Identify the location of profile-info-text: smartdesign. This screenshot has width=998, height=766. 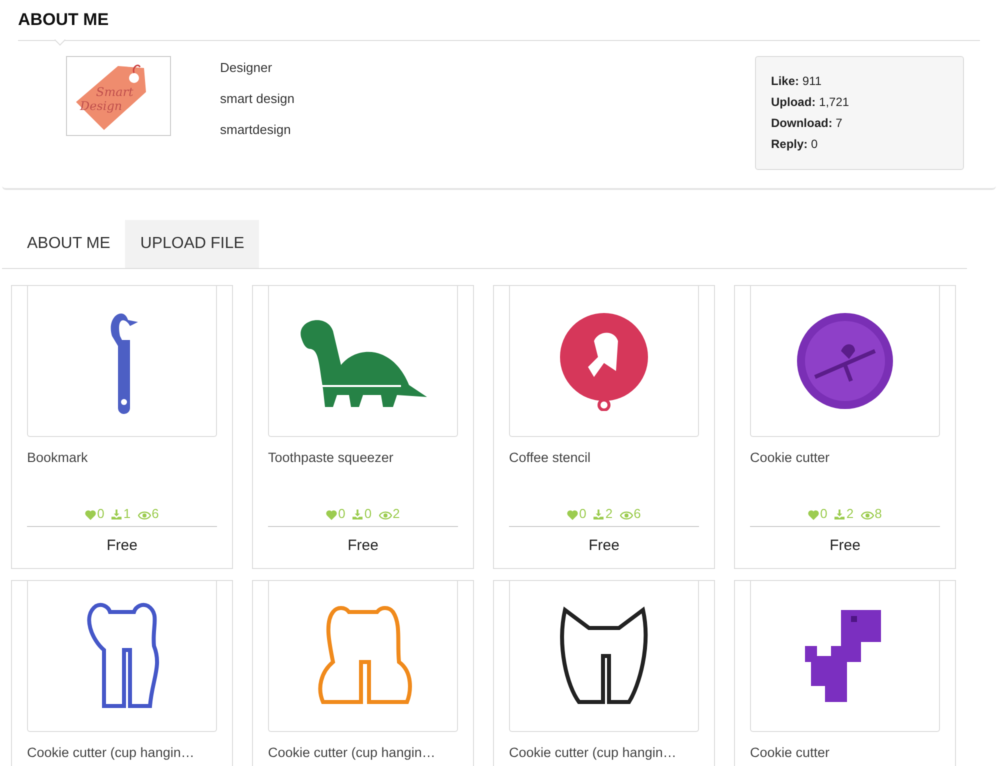
(256, 129).